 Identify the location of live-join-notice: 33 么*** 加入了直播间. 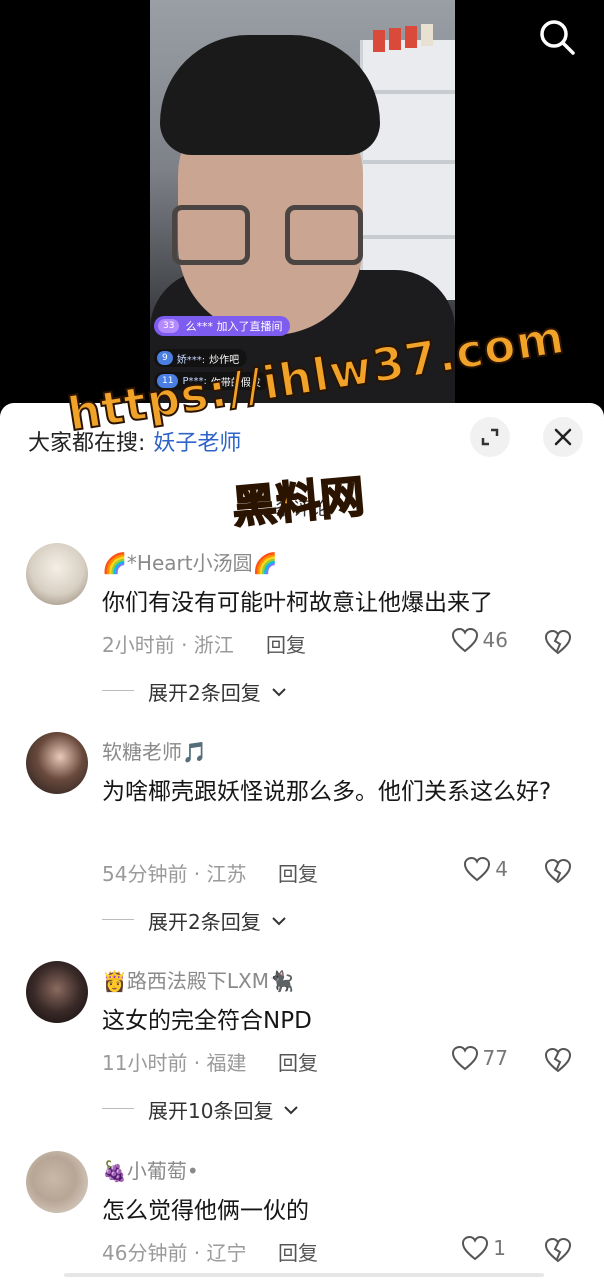
(222, 326).